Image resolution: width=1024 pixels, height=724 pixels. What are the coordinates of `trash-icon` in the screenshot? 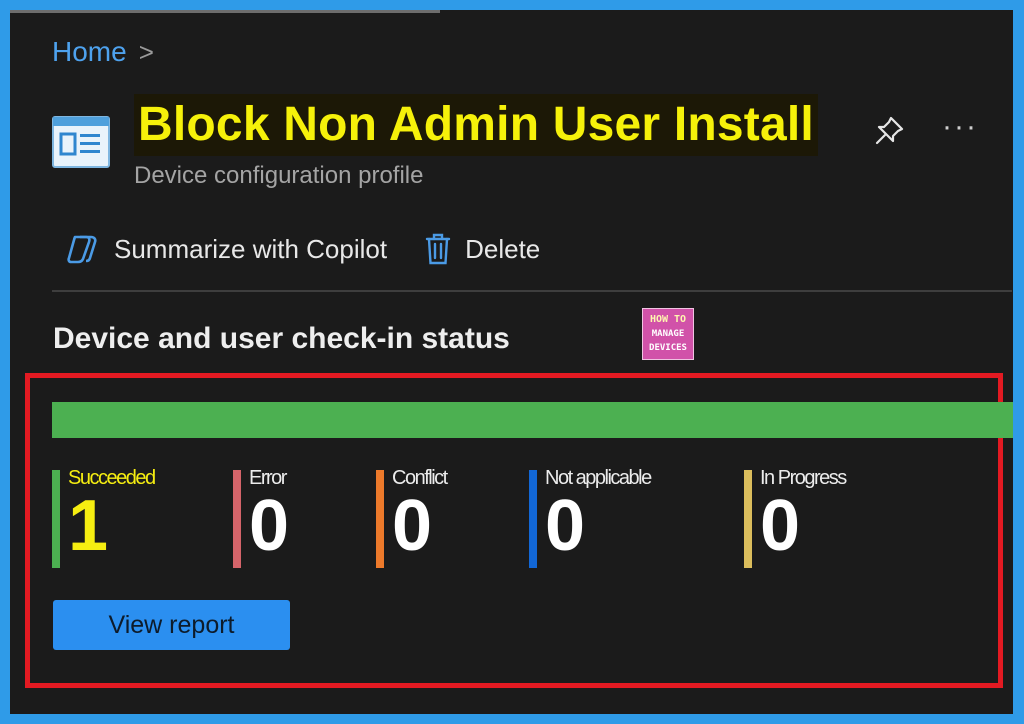 It's located at (438, 249).